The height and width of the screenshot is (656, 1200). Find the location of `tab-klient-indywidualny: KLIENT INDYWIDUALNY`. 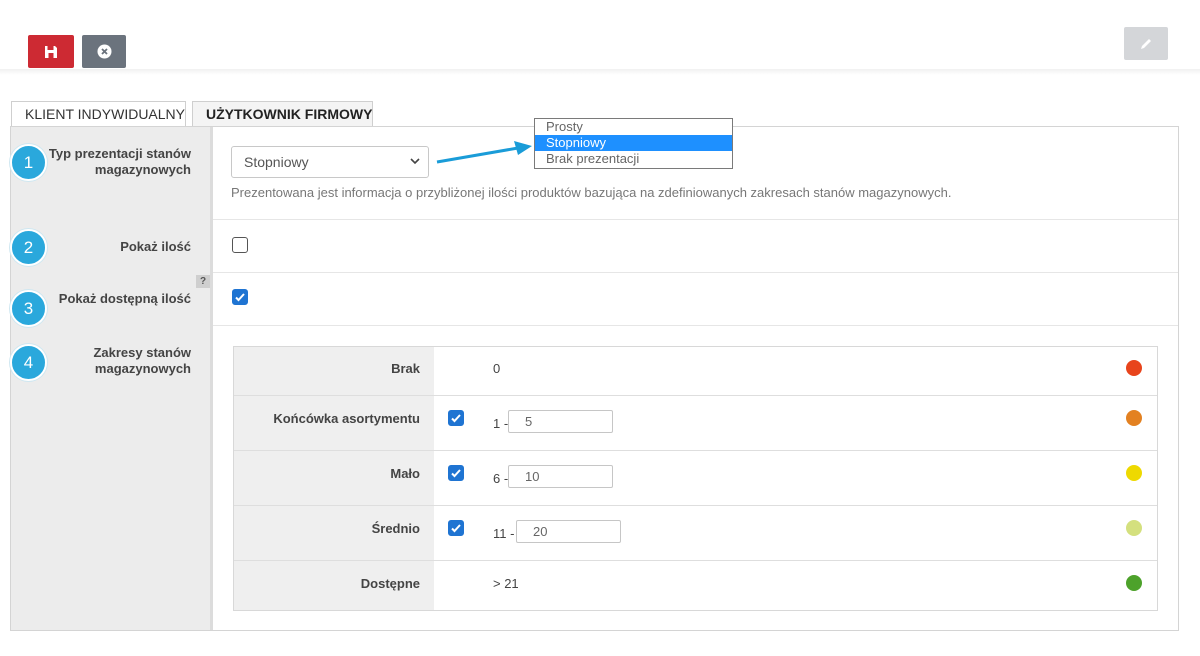

tab-klient-indywidualny: KLIENT INDYWIDUALNY is located at coordinates (98, 113).